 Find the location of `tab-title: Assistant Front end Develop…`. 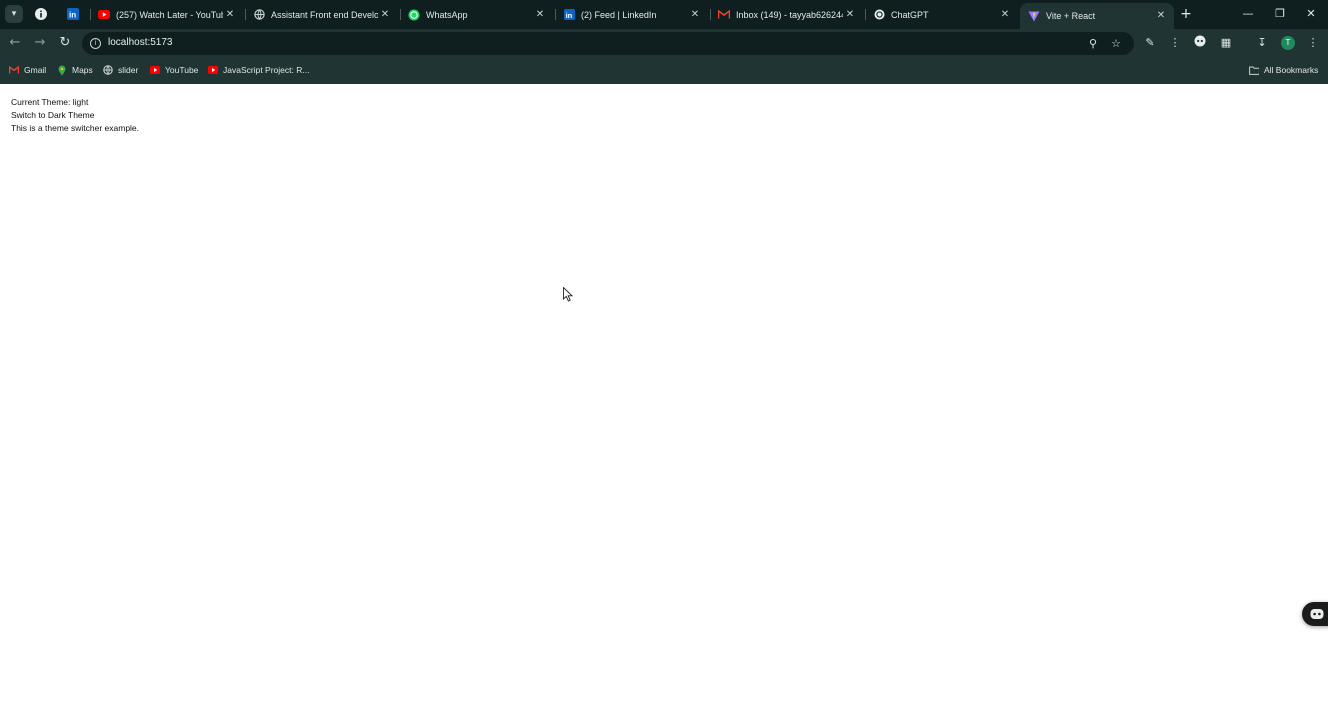

tab-title: Assistant Front end Develop… is located at coordinates (324, 14).